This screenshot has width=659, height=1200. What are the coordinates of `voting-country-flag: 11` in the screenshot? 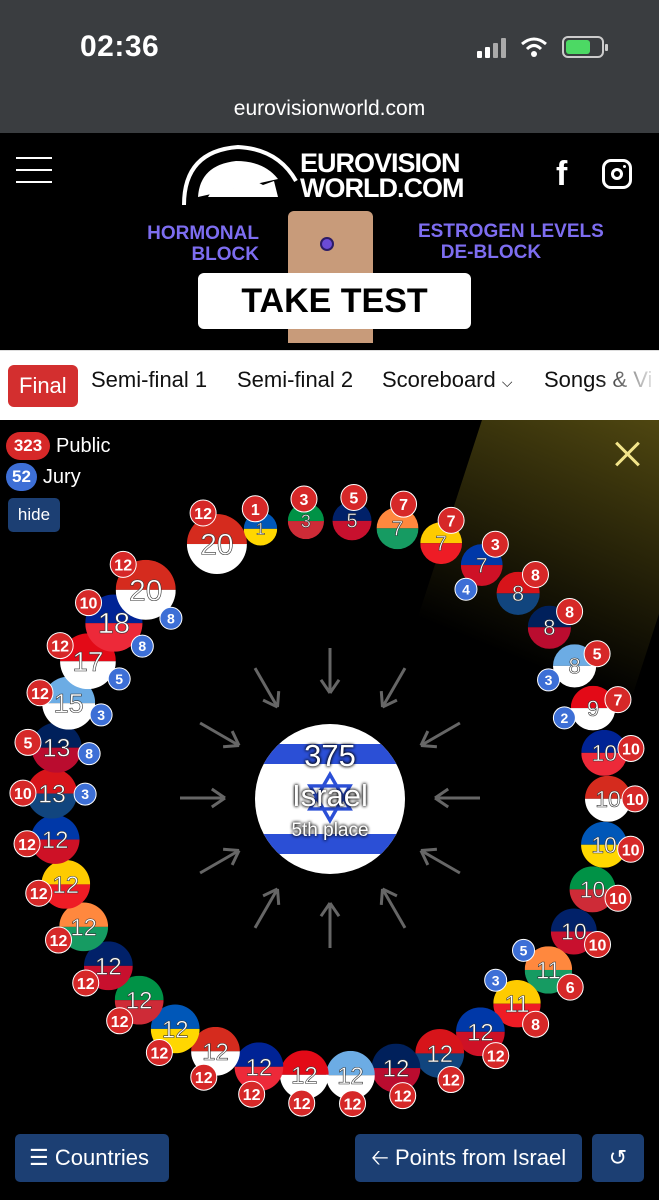 It's located at (259, 520).